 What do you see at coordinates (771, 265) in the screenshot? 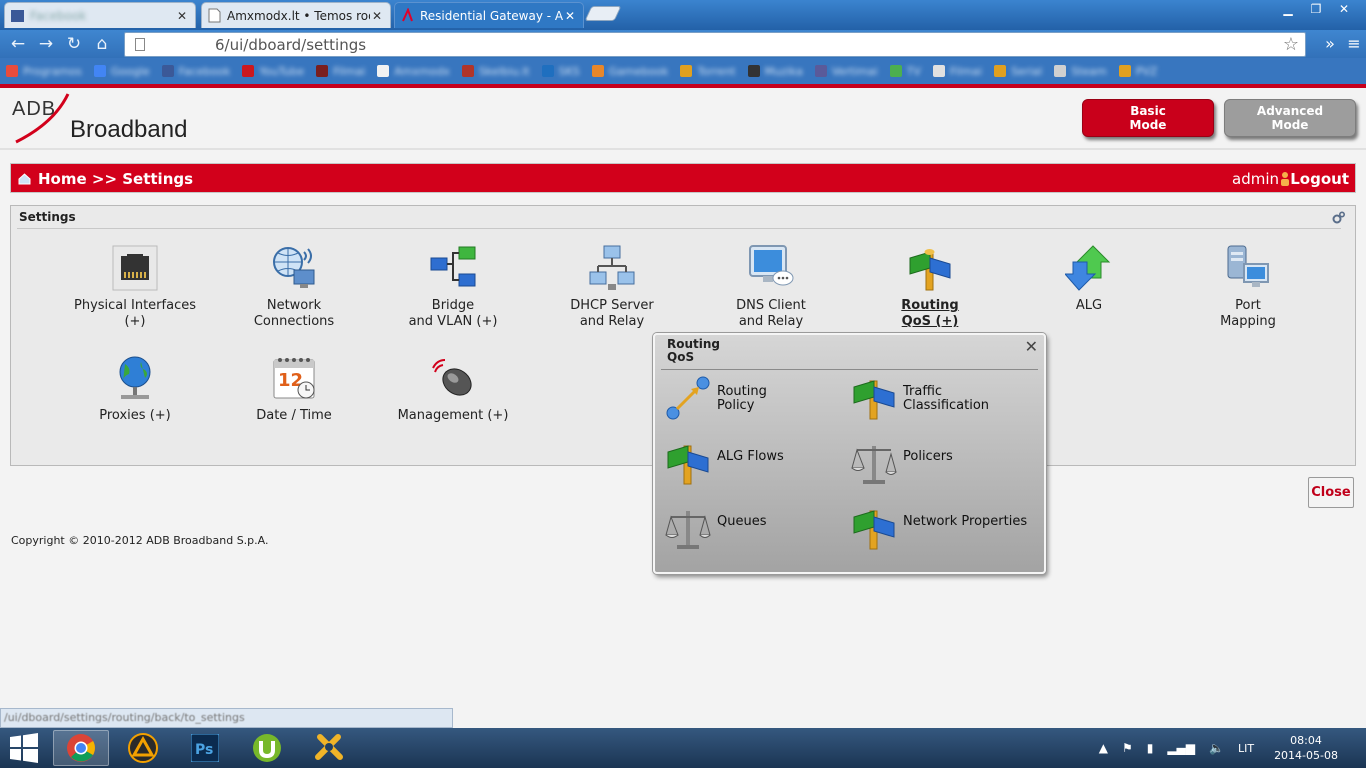
I see `dns-client-icon` at bounding box center [771, 265].